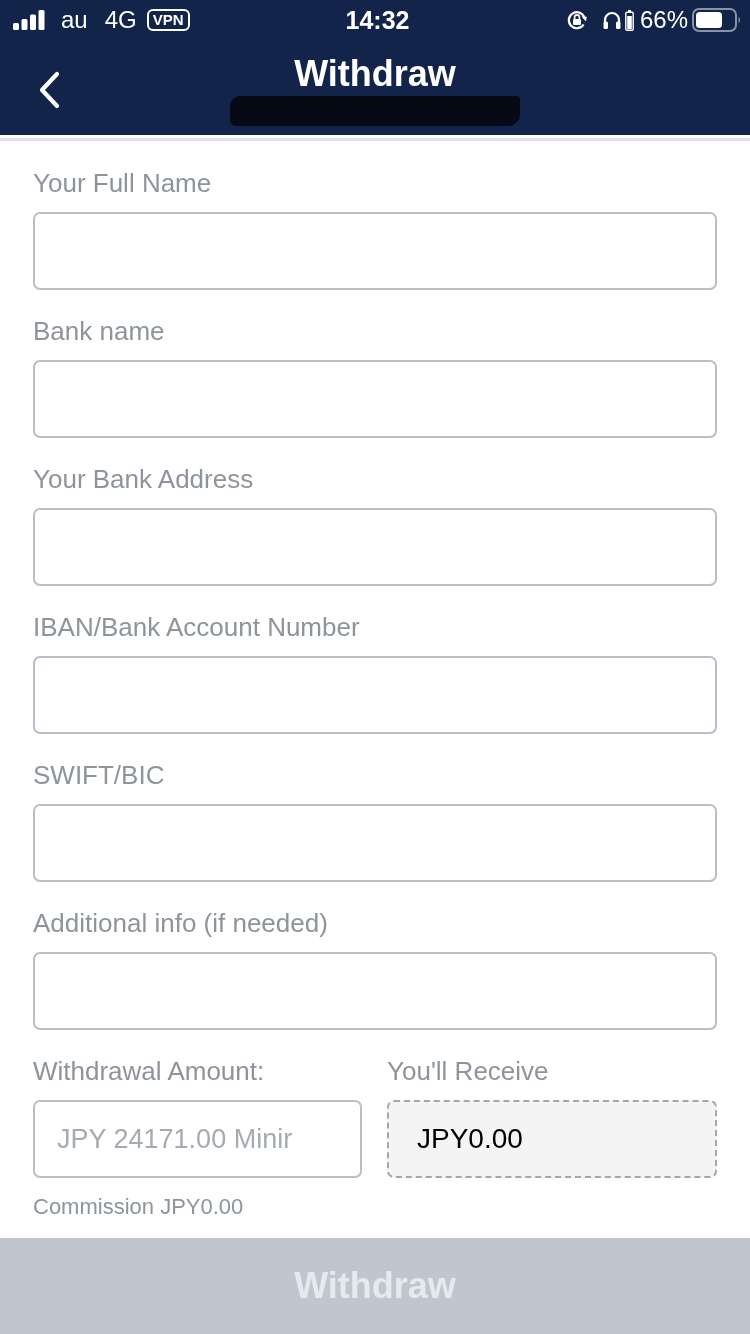 Image resolution: width=750 pixels, height=1334 pixels. I want to click on amount-input-field: JPY 24171.00 Minir, so click(197, 1139).